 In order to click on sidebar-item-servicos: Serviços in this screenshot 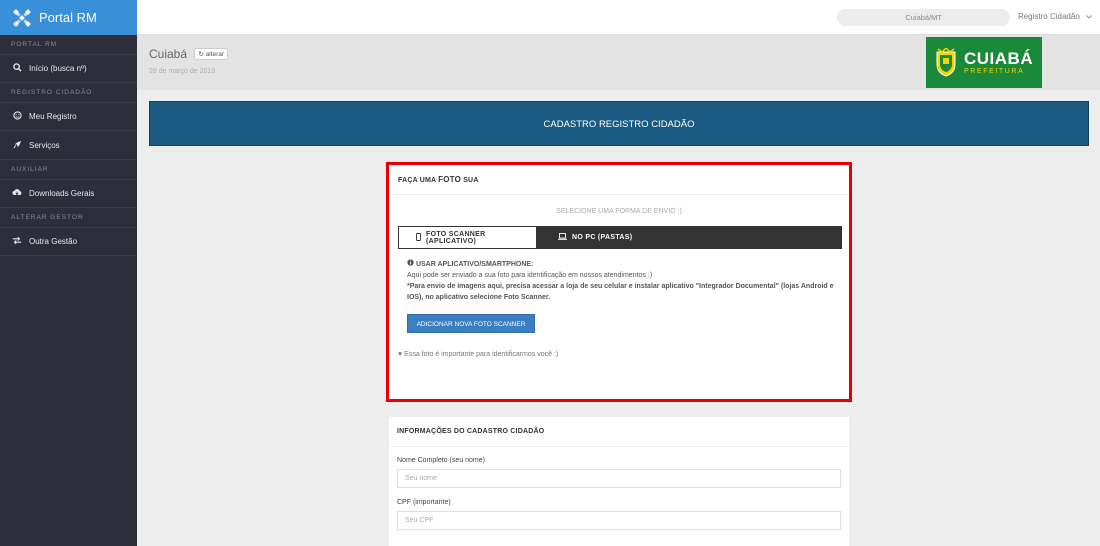, I will do `click(68, 145)`.